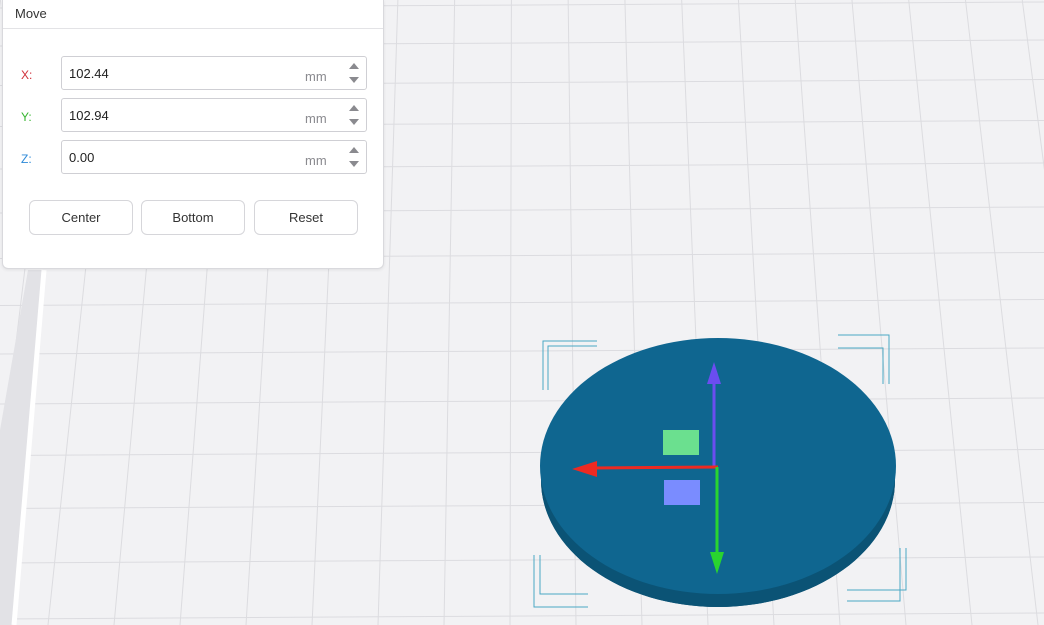 The image size is (1044, 625). Describe the element at coordinates (214, 115) in the screenshot. I see `y-position-field: 102.94 mm` at that location.